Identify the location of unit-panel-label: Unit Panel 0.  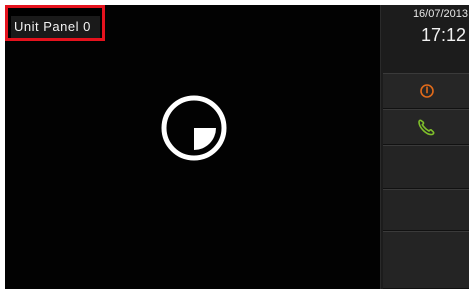
(55, 27).